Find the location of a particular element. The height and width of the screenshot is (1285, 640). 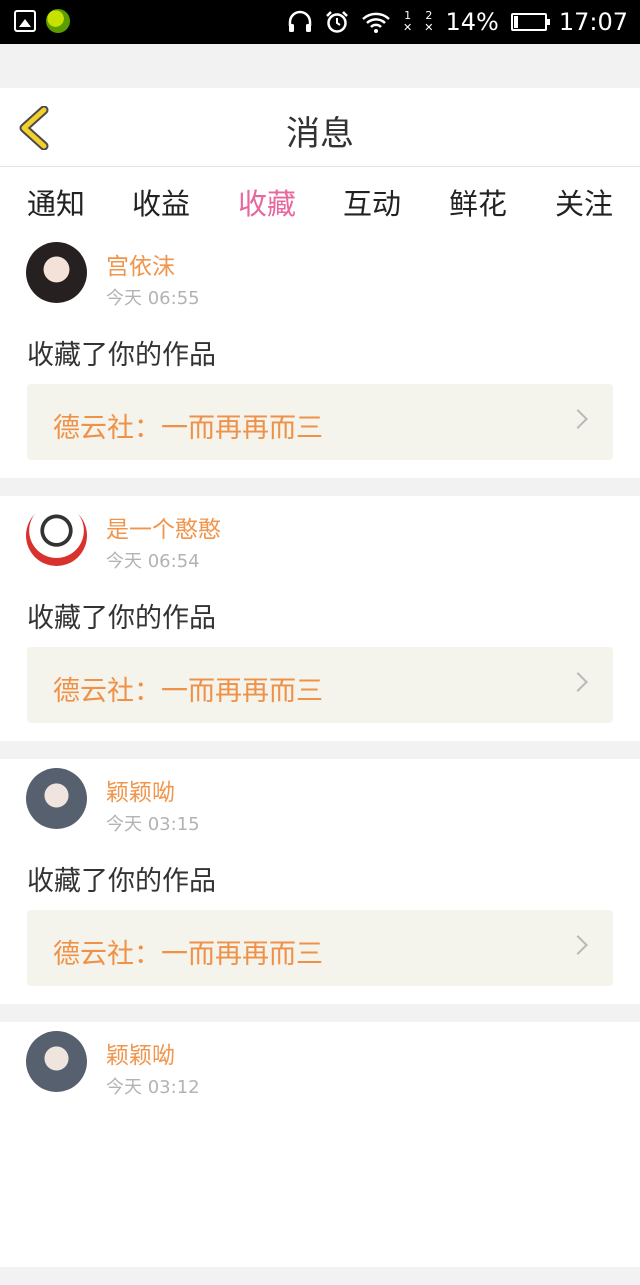

timestamp: 今天 03:12 is located at coordinates (153, 1087).